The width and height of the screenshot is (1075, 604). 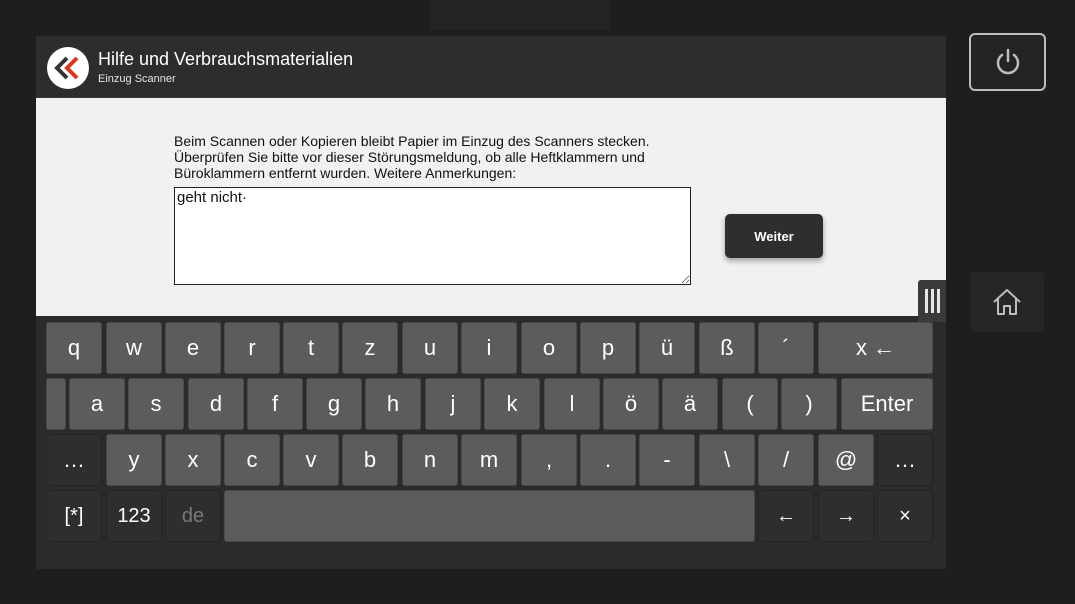 I want to click on notes-textarea: geht nicht·, so click(x=432, y=236).